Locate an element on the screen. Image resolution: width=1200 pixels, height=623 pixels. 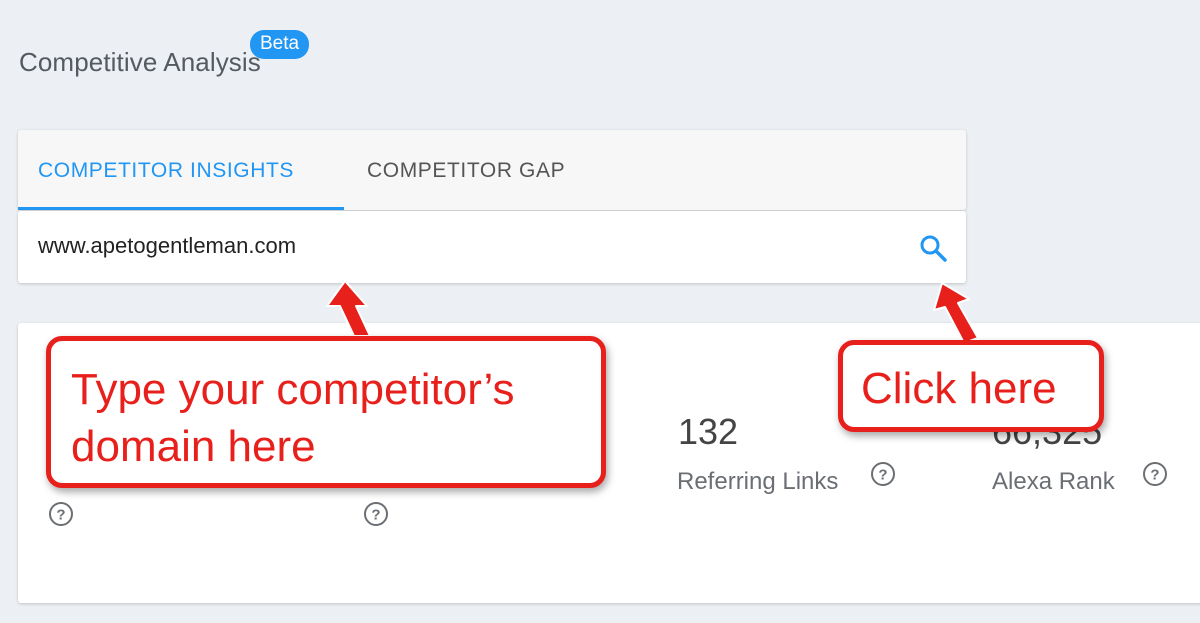
active-tab-indicator is located at coordinates (181, 208).